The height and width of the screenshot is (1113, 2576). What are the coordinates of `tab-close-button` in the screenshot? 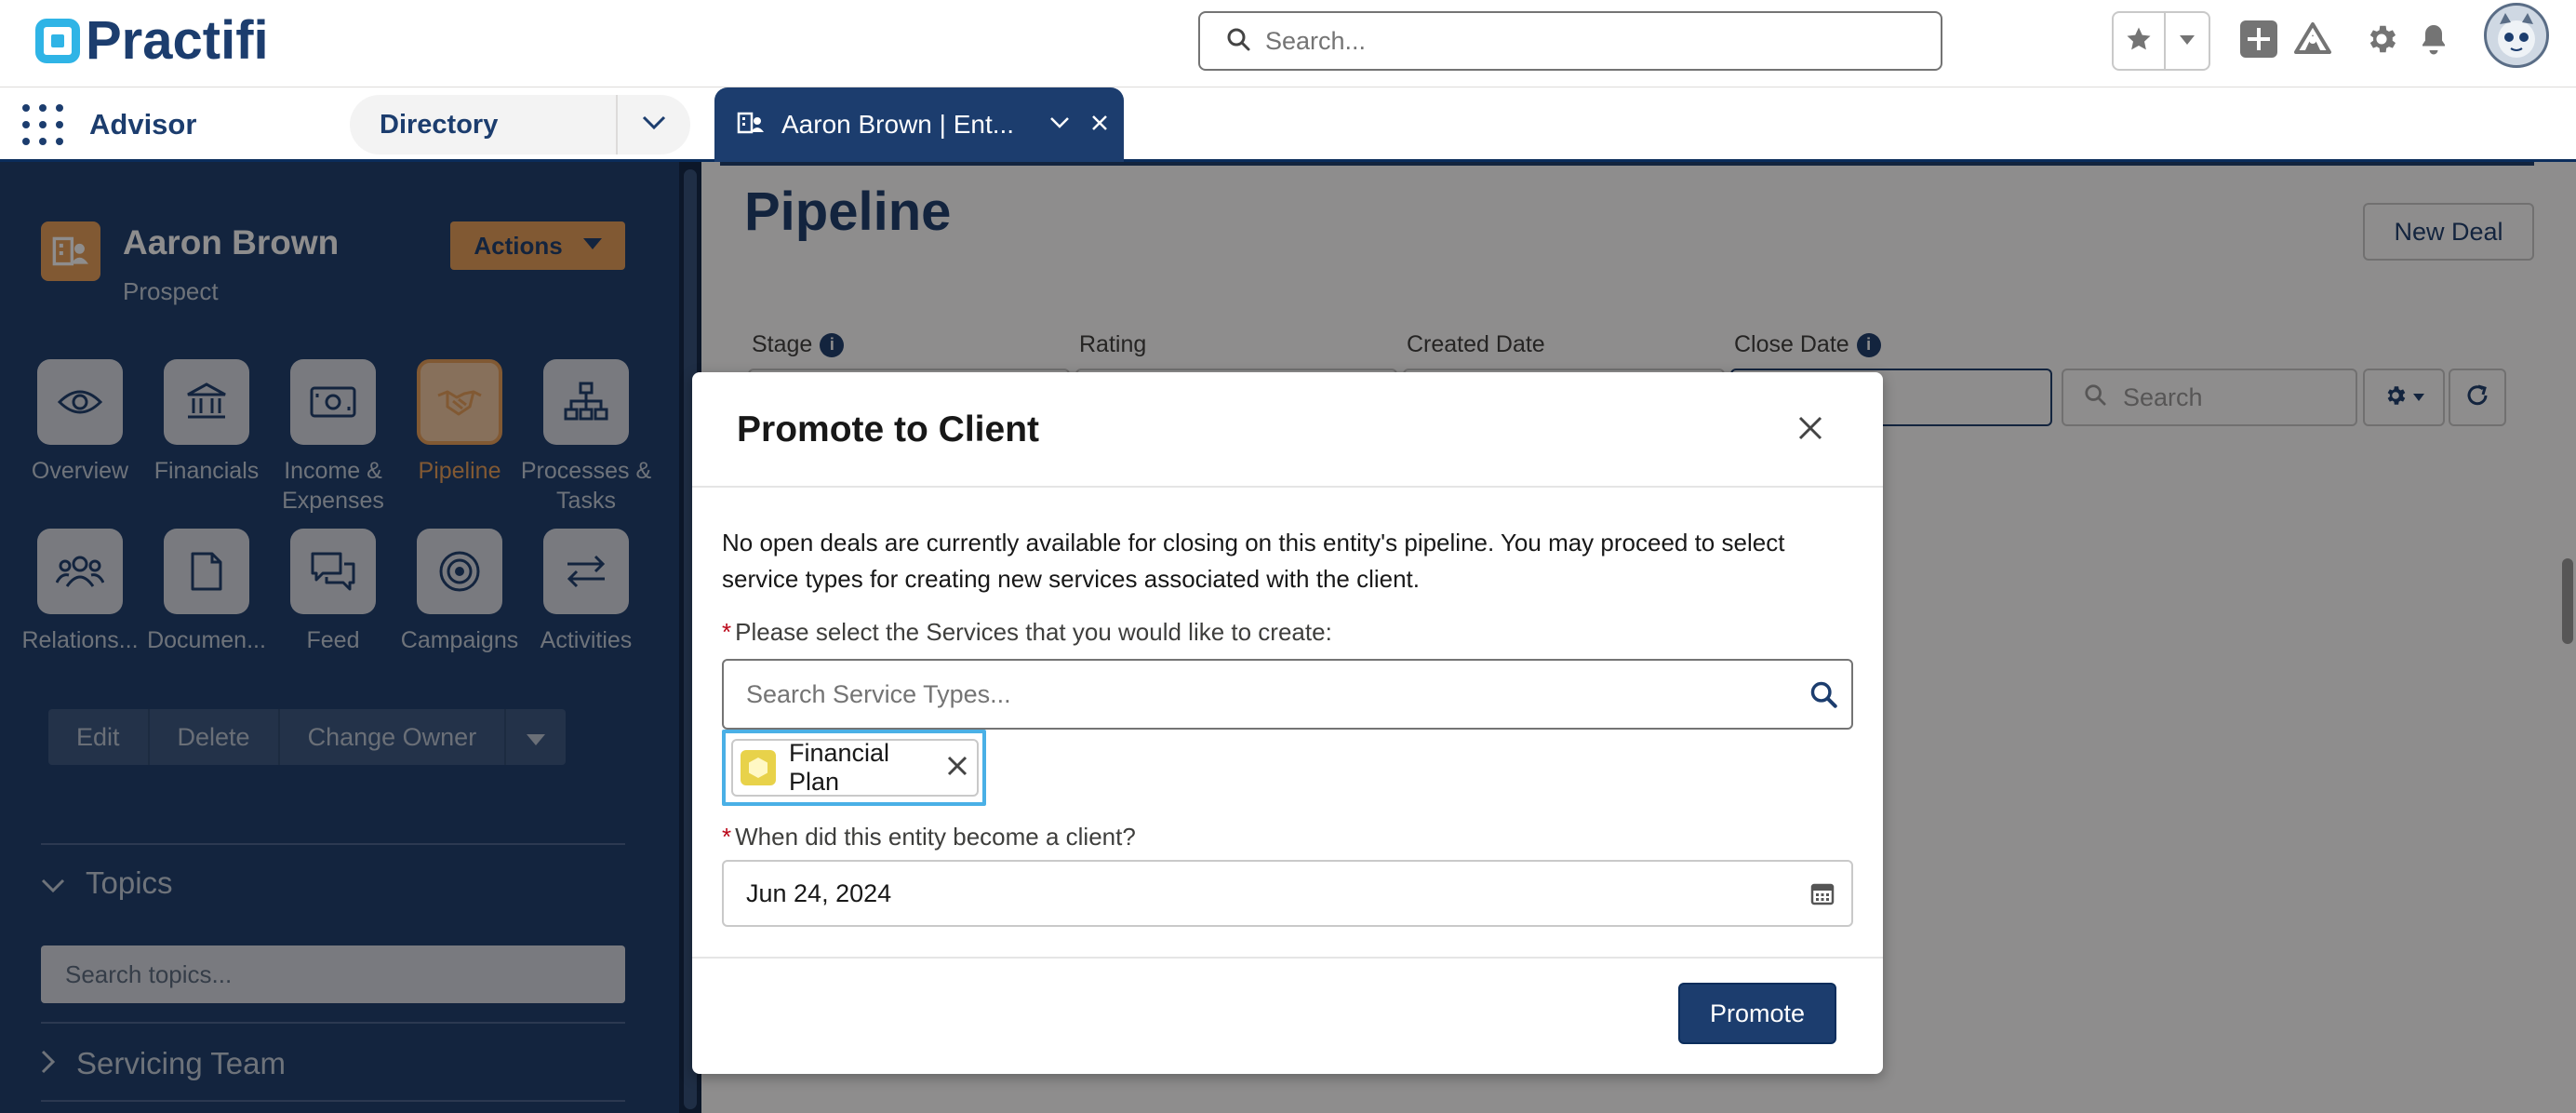 It's located at (1099, 126).